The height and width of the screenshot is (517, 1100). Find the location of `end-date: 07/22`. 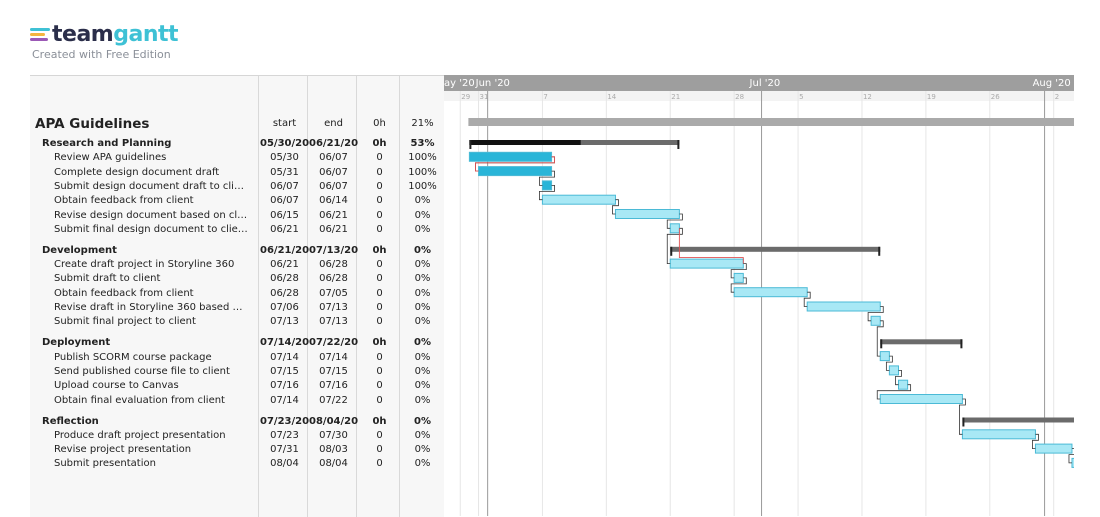

end-date: 07/22 is located at coordinates (333, 400).